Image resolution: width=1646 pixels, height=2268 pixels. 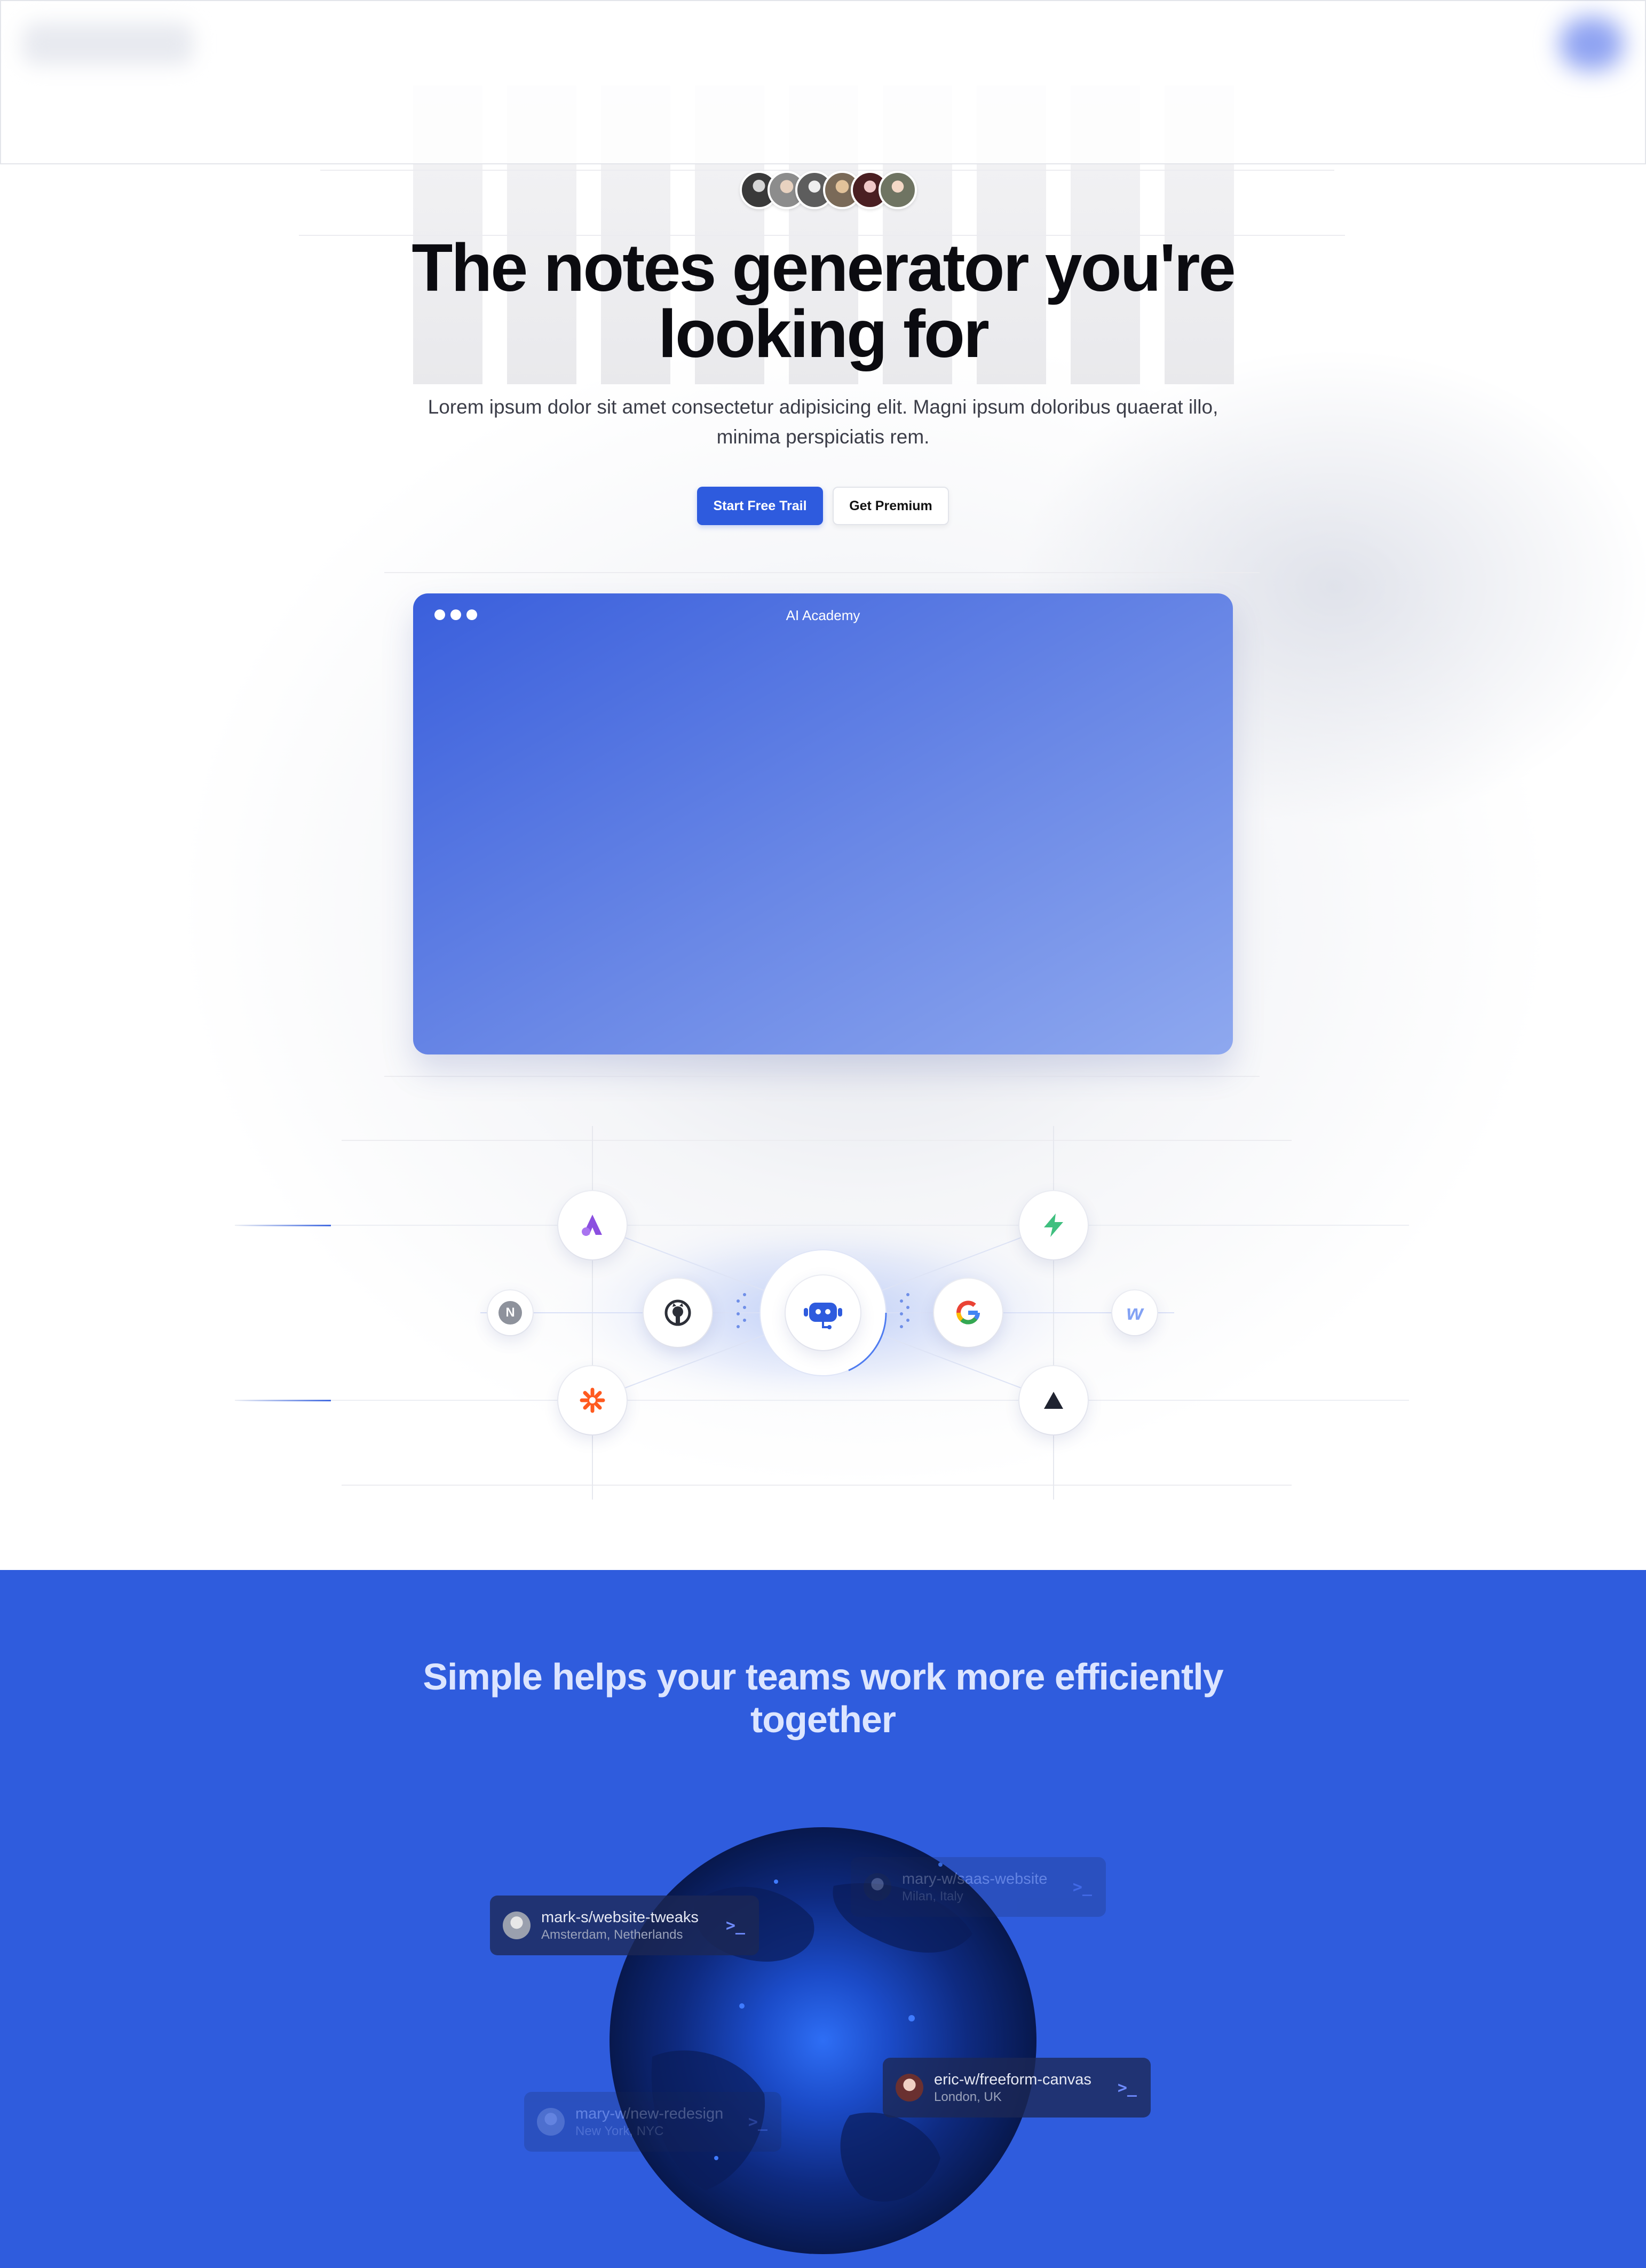 What do you see at coordinates (1592, 43) in the screenshot?
I see `nav-cta-button` at bounding box center [1592, 43].